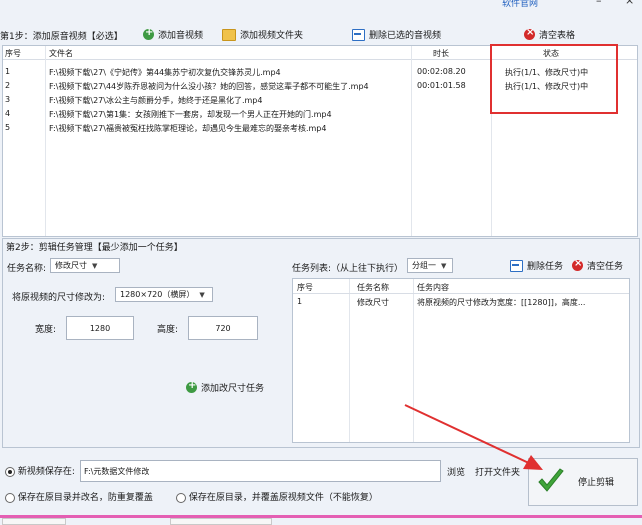 This screenshot has height=525, width=642. I want to click on status-highlight-box, so click(554, 79).